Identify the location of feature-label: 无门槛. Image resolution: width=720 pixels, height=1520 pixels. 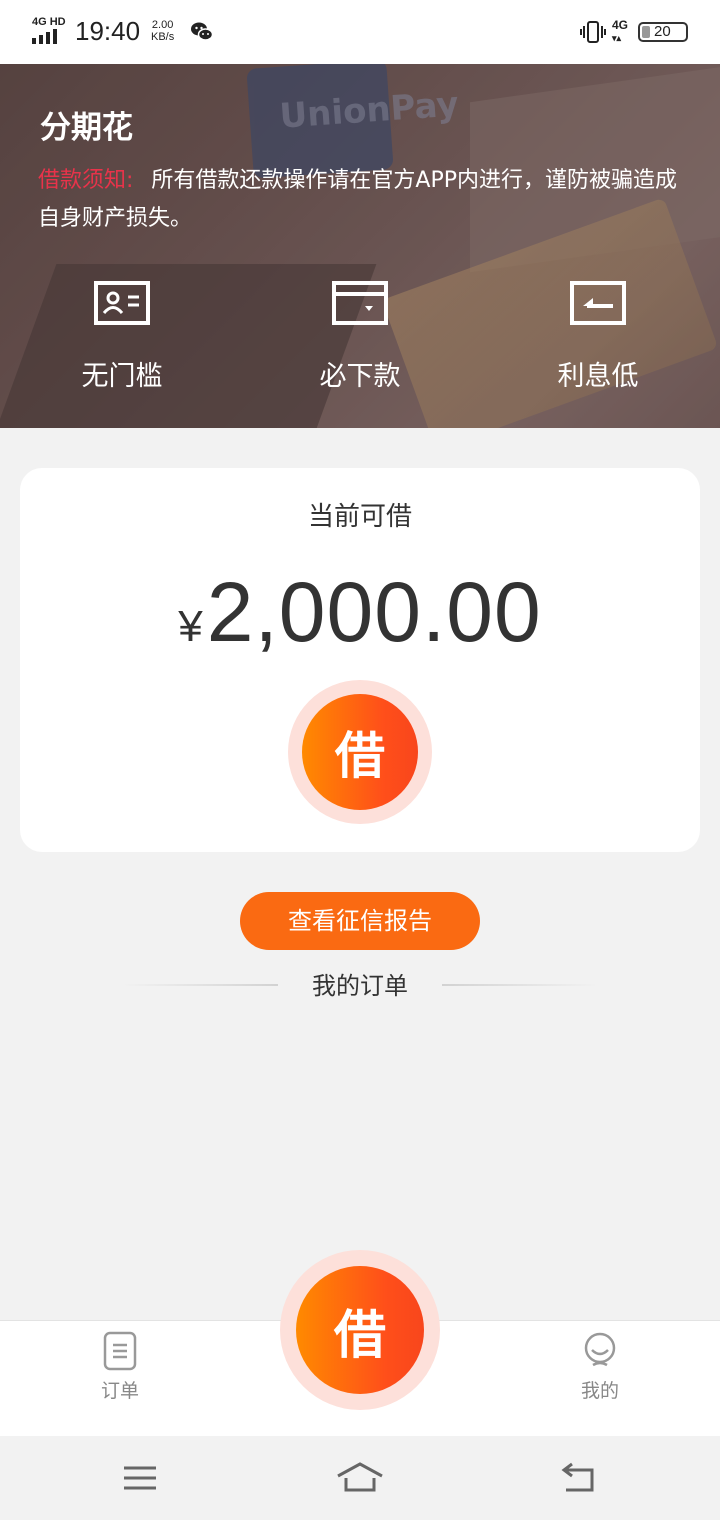
(122, 376).